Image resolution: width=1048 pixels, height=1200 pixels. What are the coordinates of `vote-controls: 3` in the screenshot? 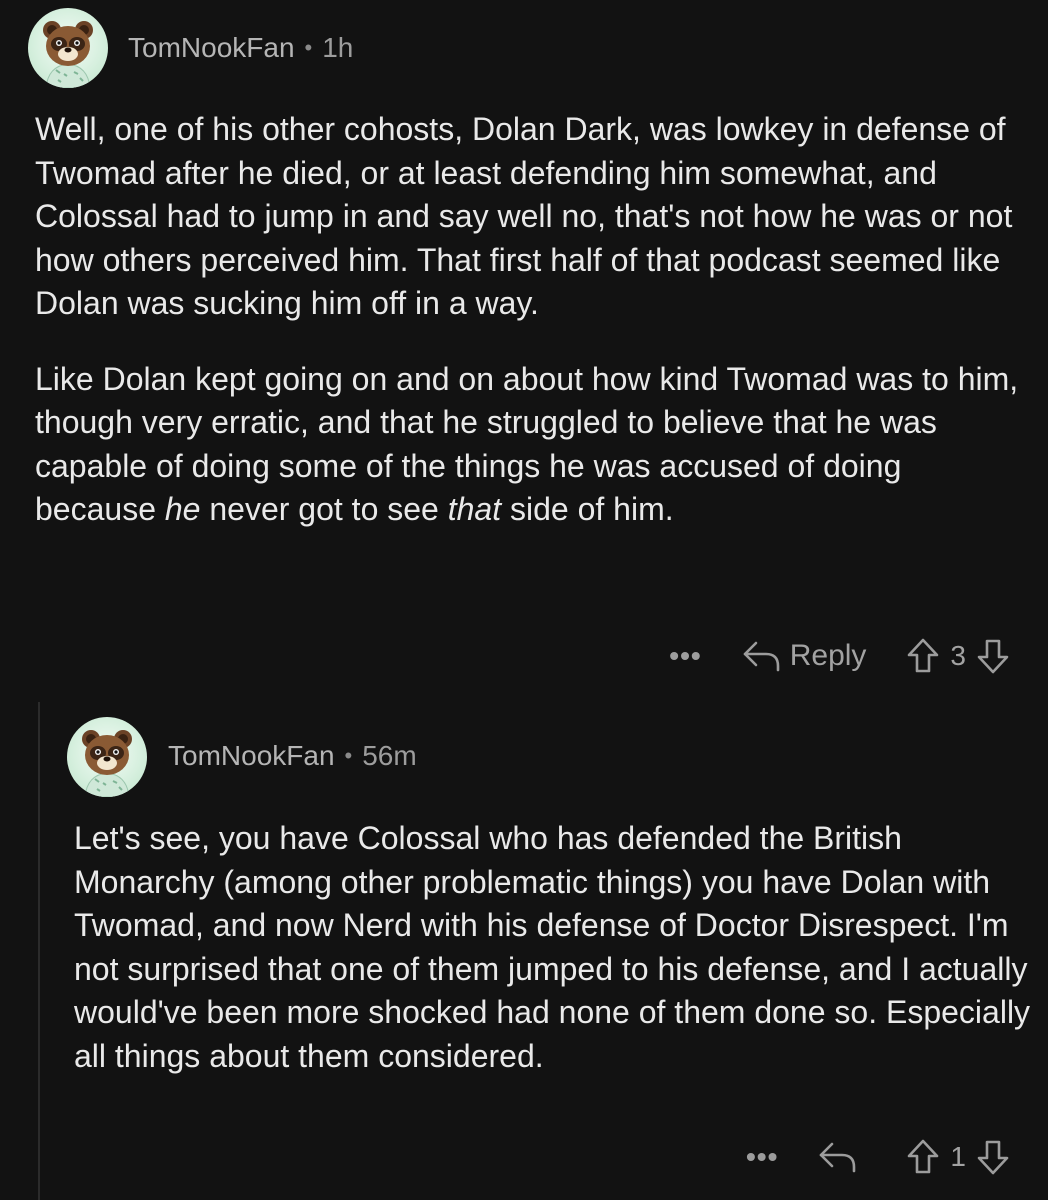 It's located at (958, 656).